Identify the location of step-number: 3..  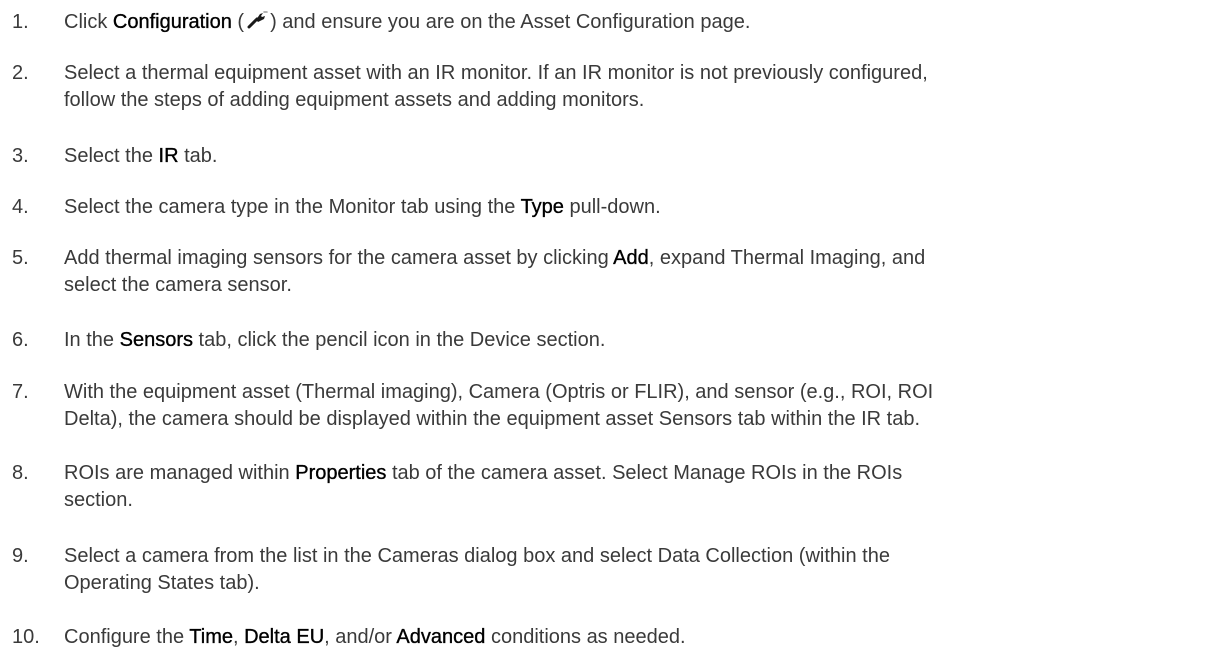
(20, 156).